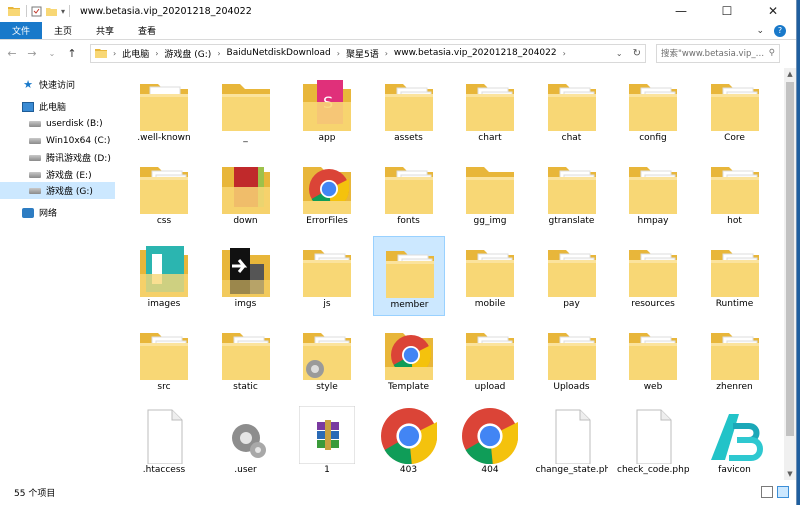 This screenshot has height=505, width=800. What do you see at coordinates (398, 31) in the screenshot?
I see `ribbon-tabs: 文件 主页 共享 查看 ⌄ ?` at bounding box center [398, 31].